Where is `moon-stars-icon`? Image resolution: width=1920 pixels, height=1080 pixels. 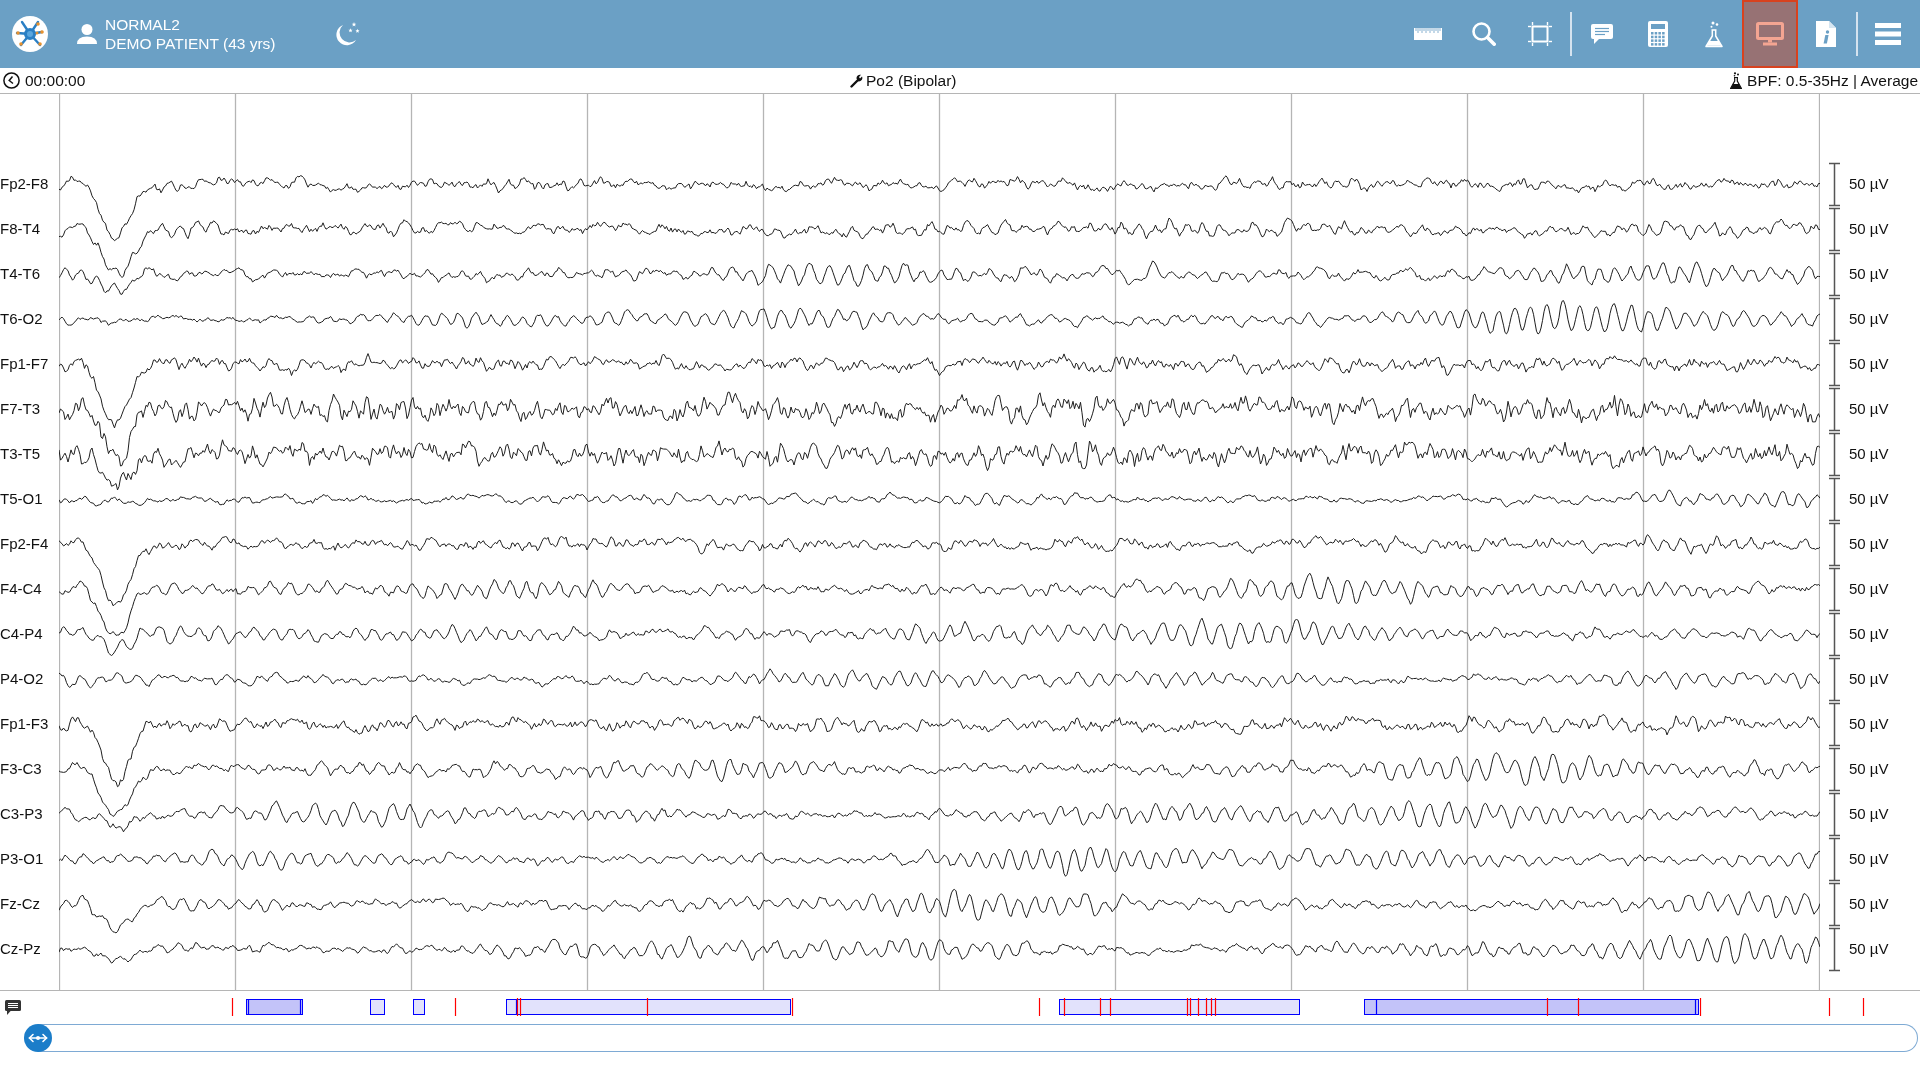
moon-stars-icon is located at coordinates (347, 34).